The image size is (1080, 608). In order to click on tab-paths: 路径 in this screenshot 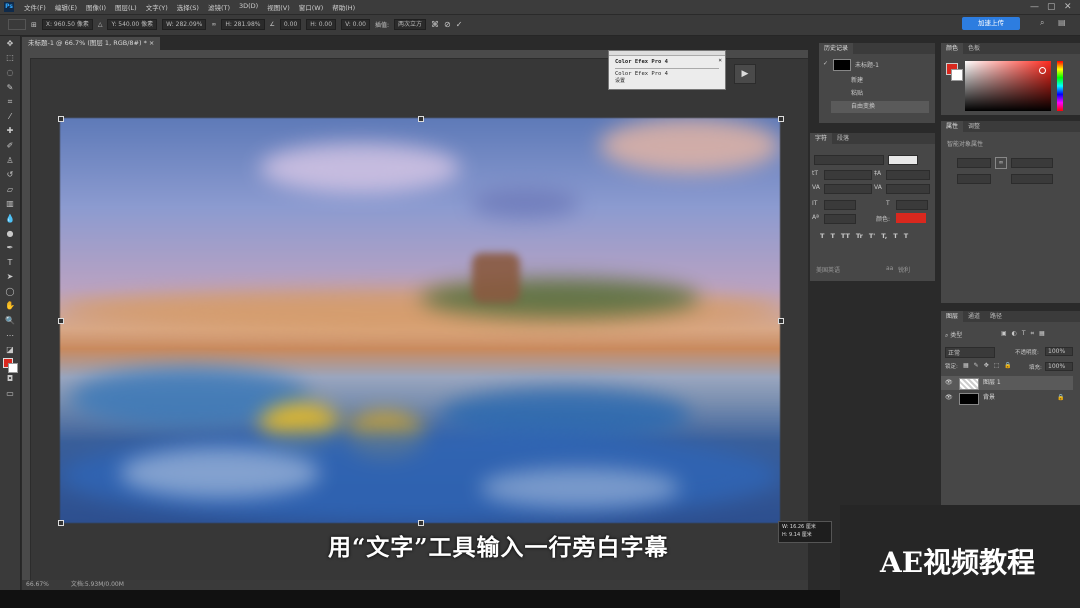, I will do `click(996, 316)`.